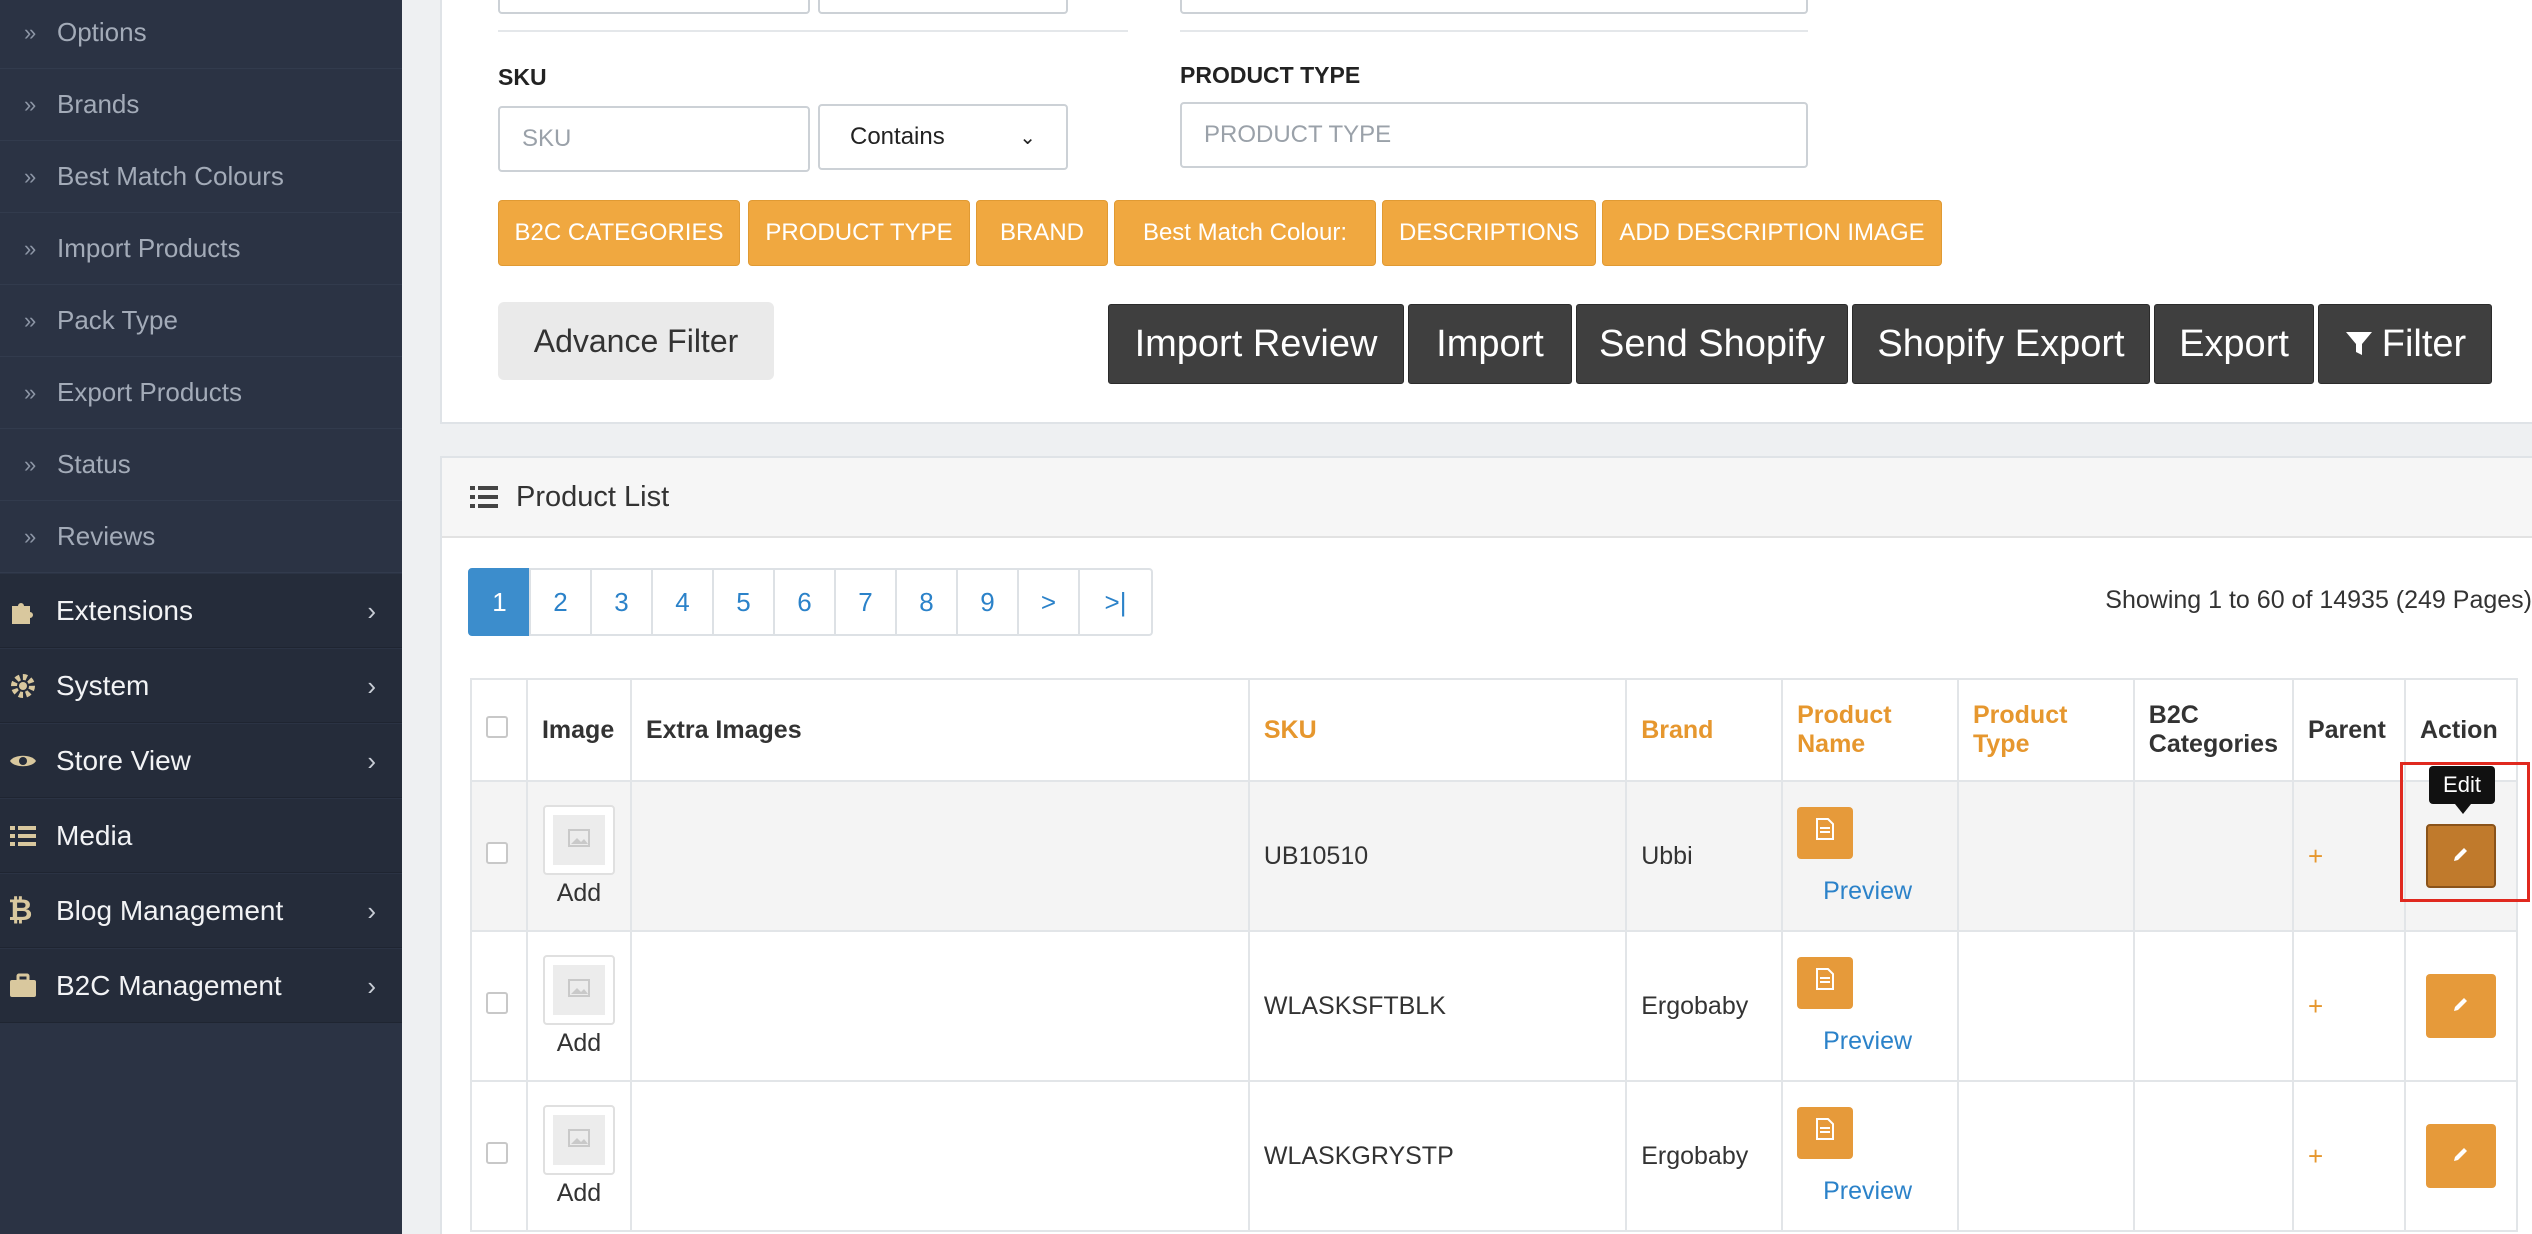  What do you see at coordinates (804, 602) in the screenshot?
I see `page-link-6: 6` at bounding box center [804, 602].